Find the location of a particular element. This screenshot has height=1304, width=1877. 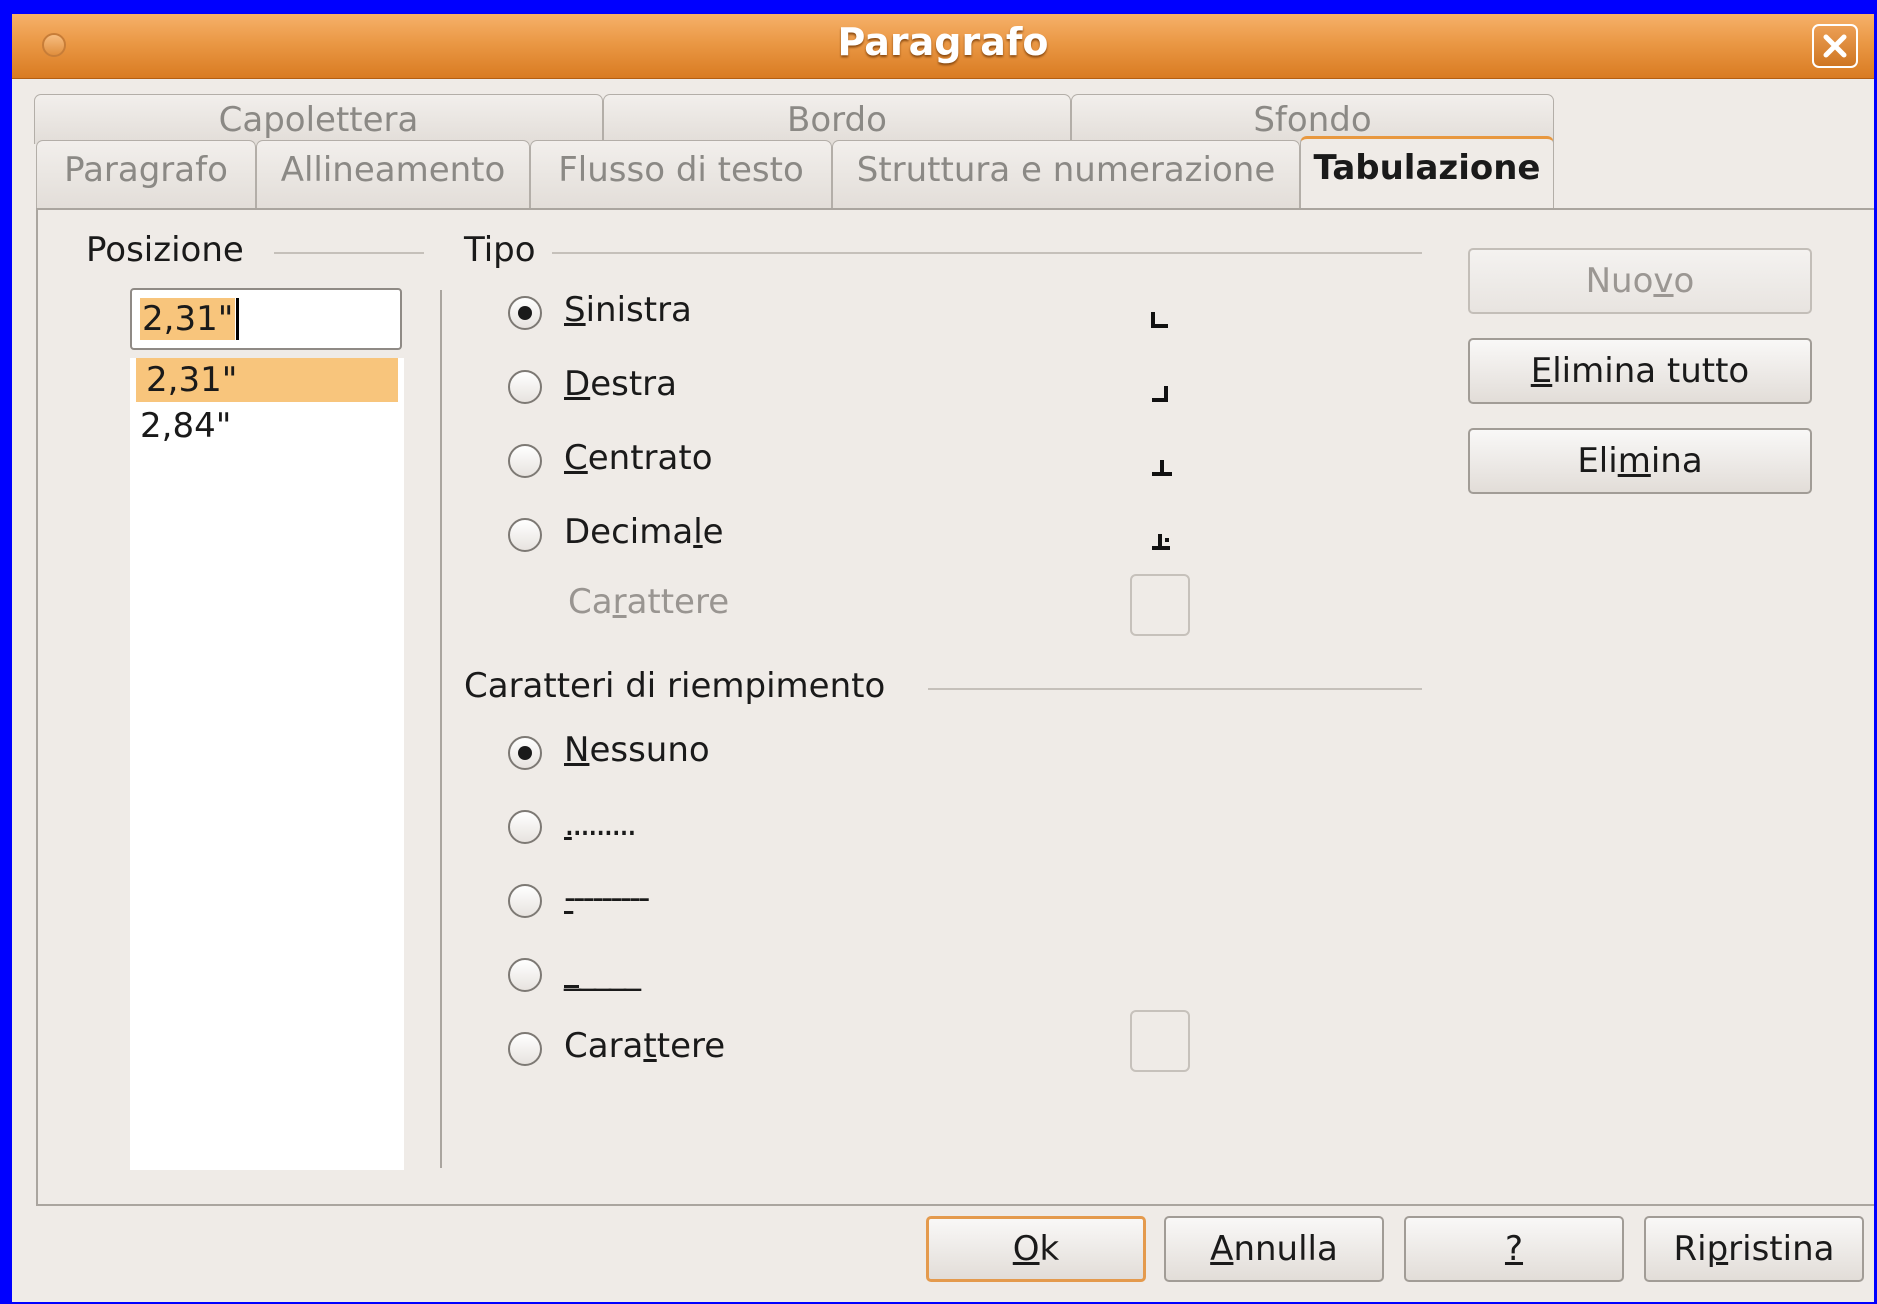

tab-capolettera: Capolettera is located at coordinates (318, 119).